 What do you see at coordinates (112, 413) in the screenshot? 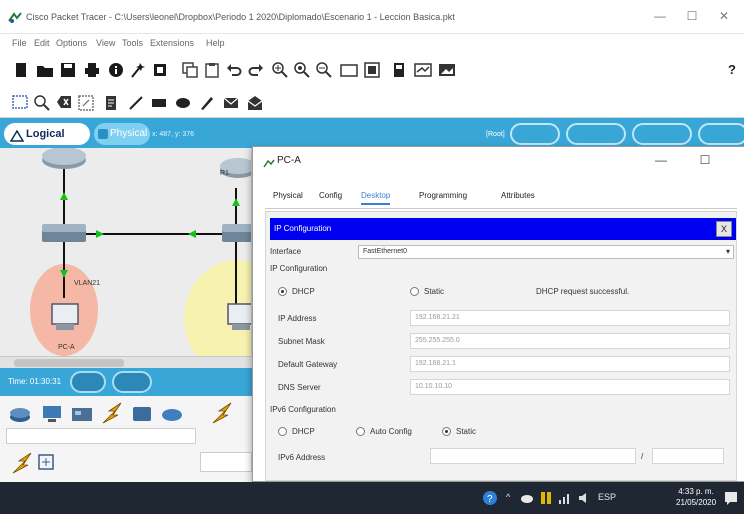
I see `connections-icon` at bounding box center [112, 413].